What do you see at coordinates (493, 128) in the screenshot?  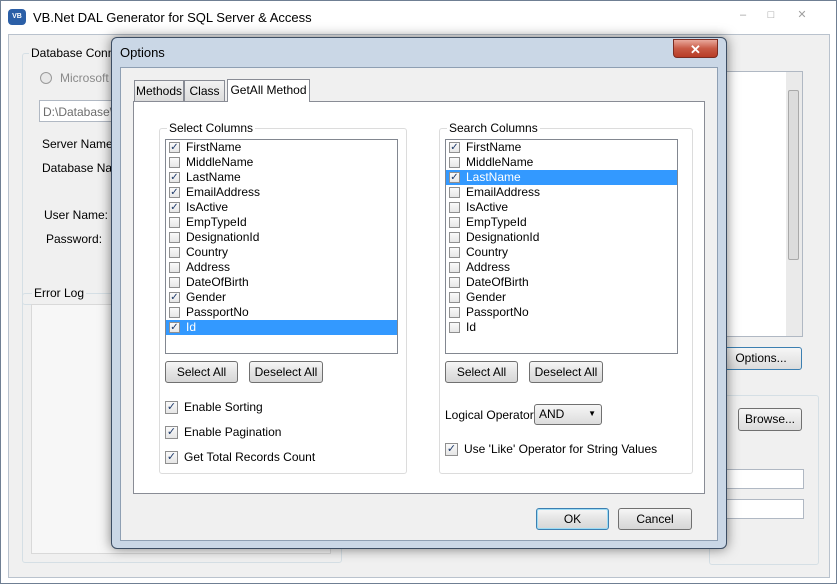 I see `search-columns-label: Search Columns` at bounding box center [493, 128].